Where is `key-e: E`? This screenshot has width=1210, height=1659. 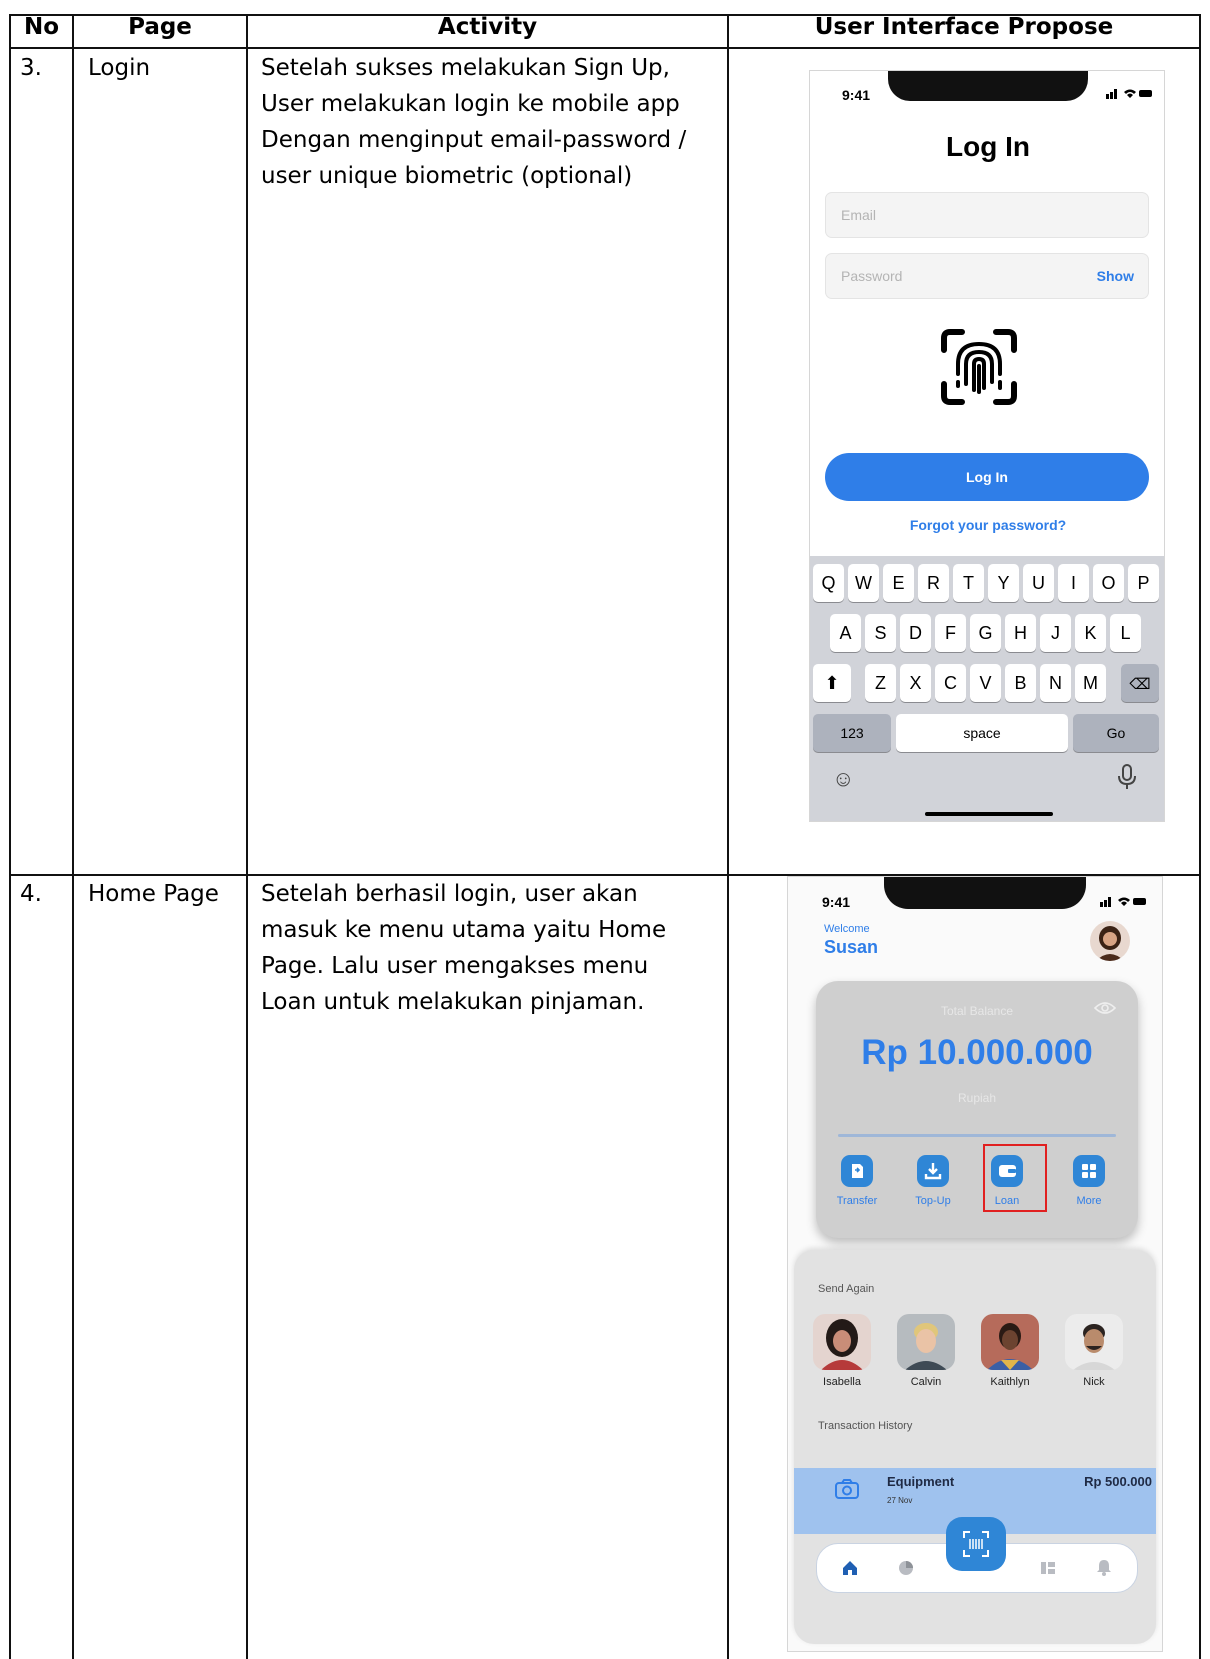 key-e: E is located at coordinates (898, 583).